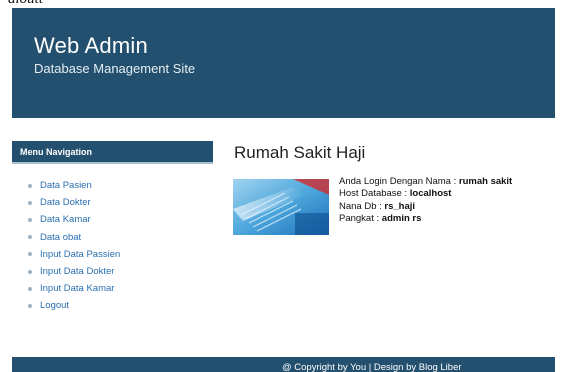 Image resolution: width=565 pixels, height=372 pixels. Describe the element at coordinates (374, 194) in the screenshot. I see `host-database-label: Host Database :` at that location.